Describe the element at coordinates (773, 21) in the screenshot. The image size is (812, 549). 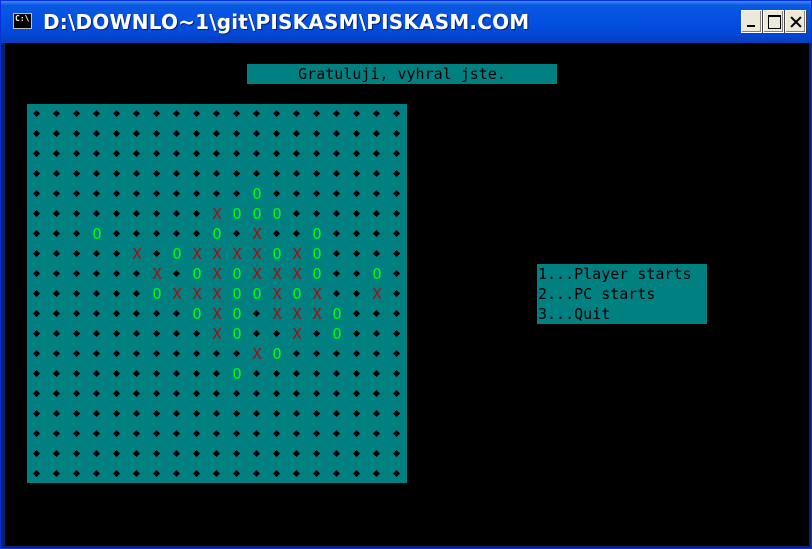
I see `maximize-button` at that location.